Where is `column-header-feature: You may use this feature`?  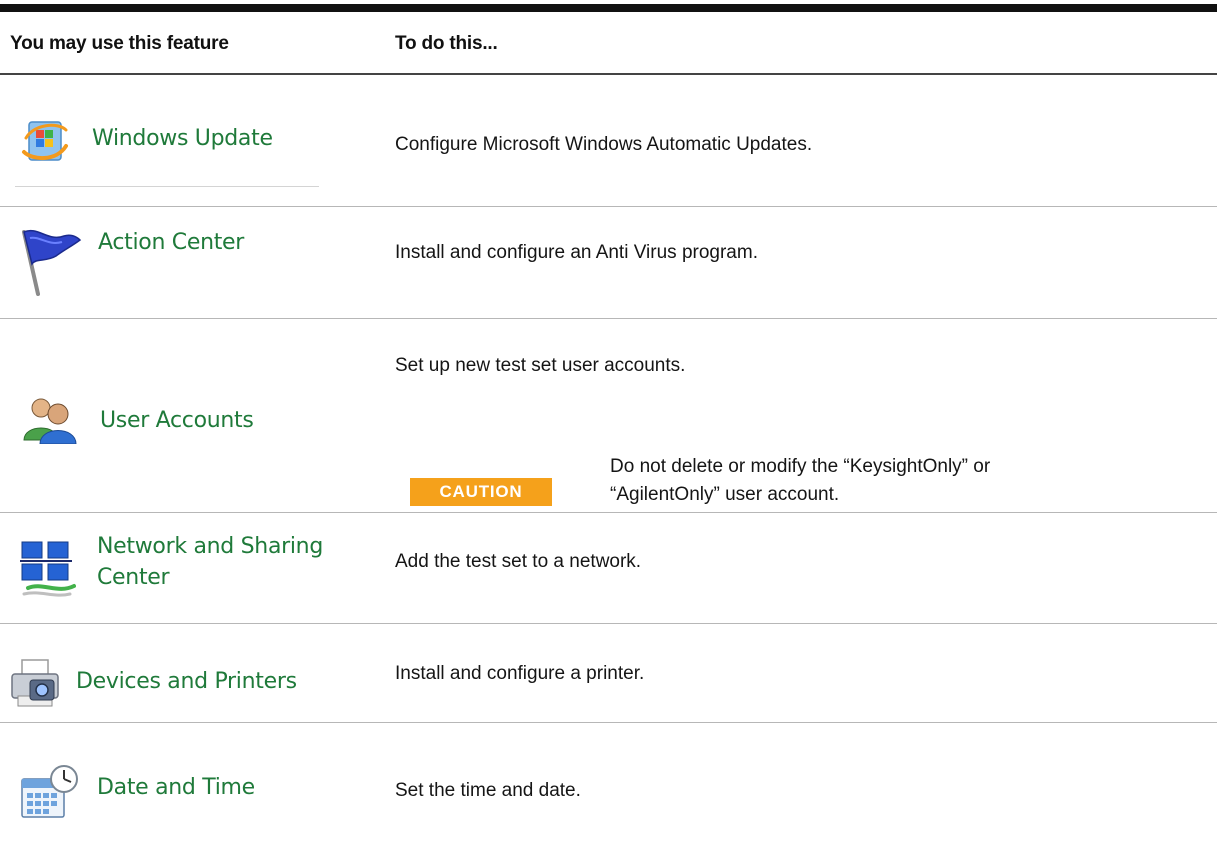 column-header-feature: You may use this feature is located at coordinates (119, 43).